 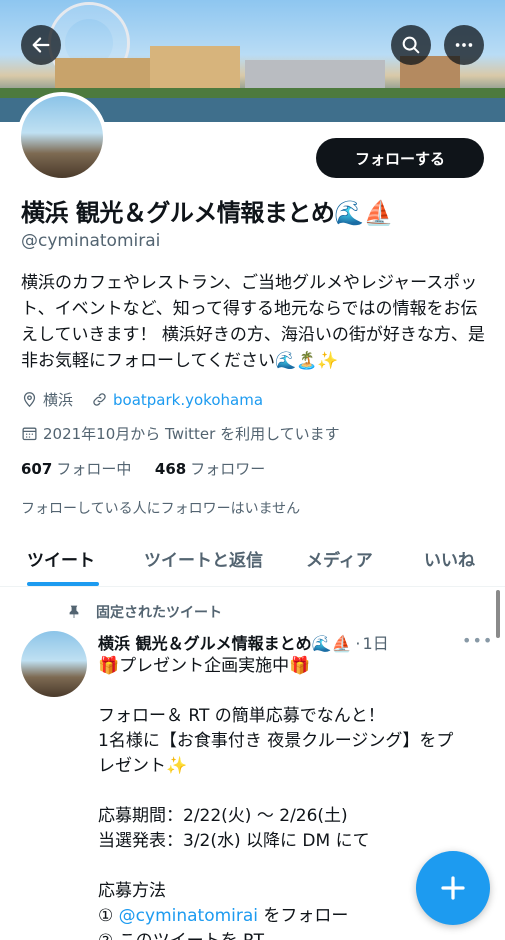 What do you see at coordinates (99, 399) in the screenshot?
I see `link-icon` at bounding box center [99, 399].